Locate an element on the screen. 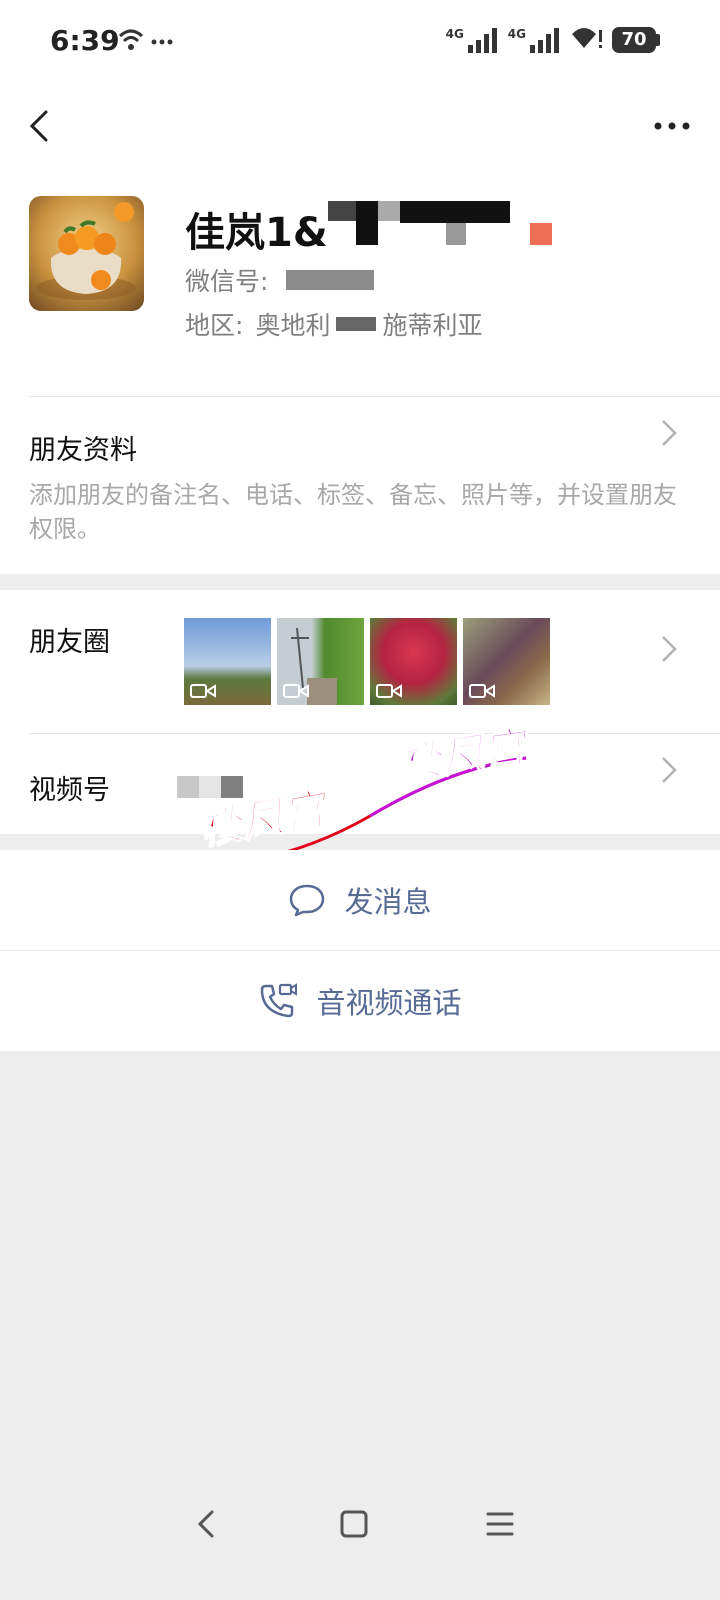  network-label-1: 4G is located at coordinates (454, 34).